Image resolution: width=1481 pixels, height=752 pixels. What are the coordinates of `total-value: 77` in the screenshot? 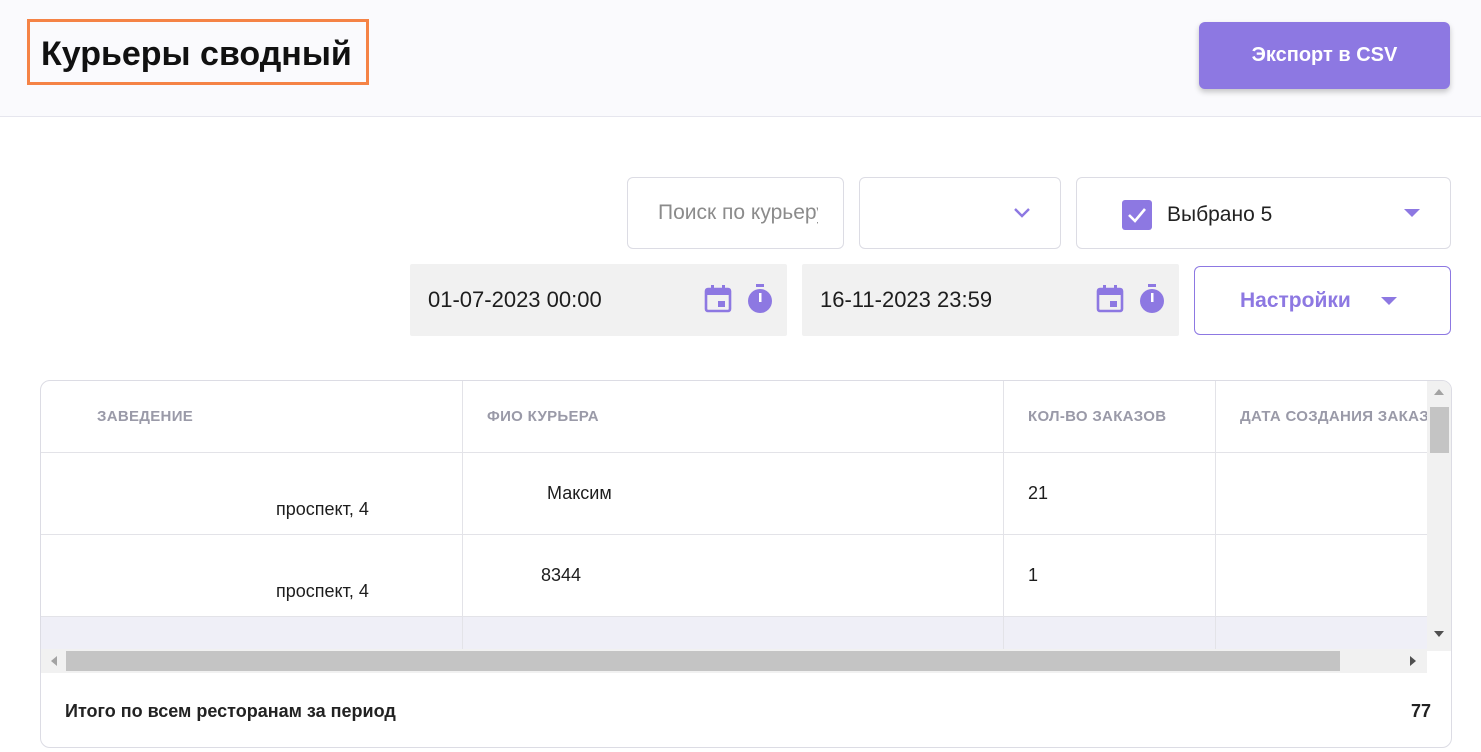 It's located at (1420, 711).